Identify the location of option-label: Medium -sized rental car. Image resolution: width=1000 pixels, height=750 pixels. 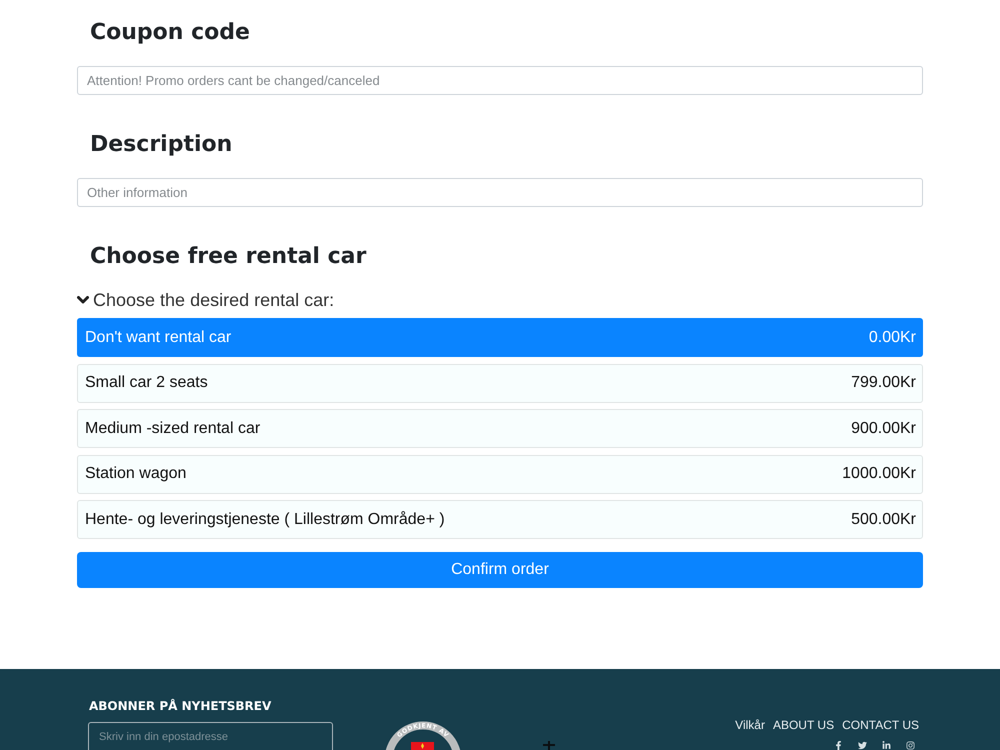
(172, 429).